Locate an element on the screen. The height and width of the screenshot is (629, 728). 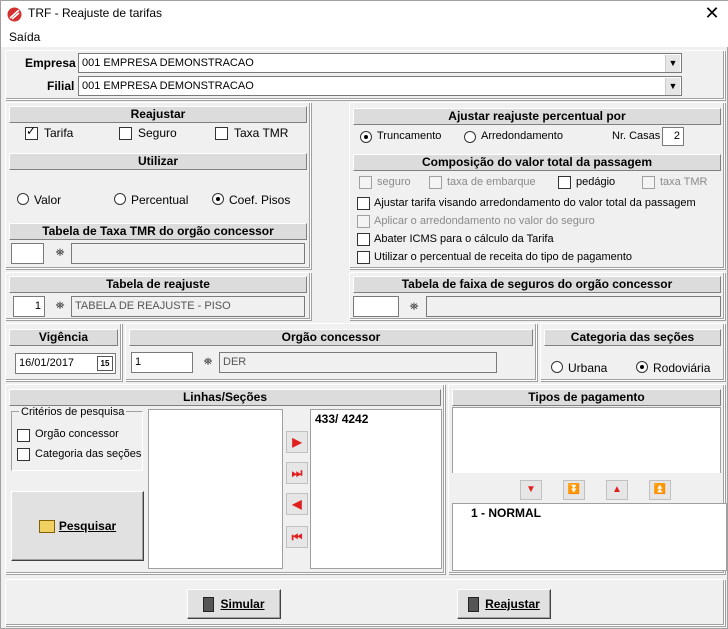
linhas-selected-list: 433/ 4242 is located at coordinates (376, 489).